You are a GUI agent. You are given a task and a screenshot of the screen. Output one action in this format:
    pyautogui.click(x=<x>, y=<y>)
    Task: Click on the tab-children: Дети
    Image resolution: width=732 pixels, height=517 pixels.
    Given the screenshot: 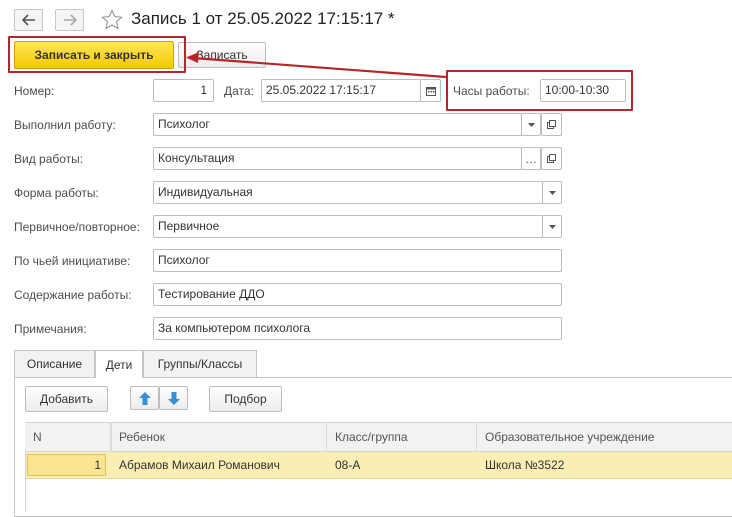 What is the action you would take?
    pyautogui.click(x=119, y=364)
    